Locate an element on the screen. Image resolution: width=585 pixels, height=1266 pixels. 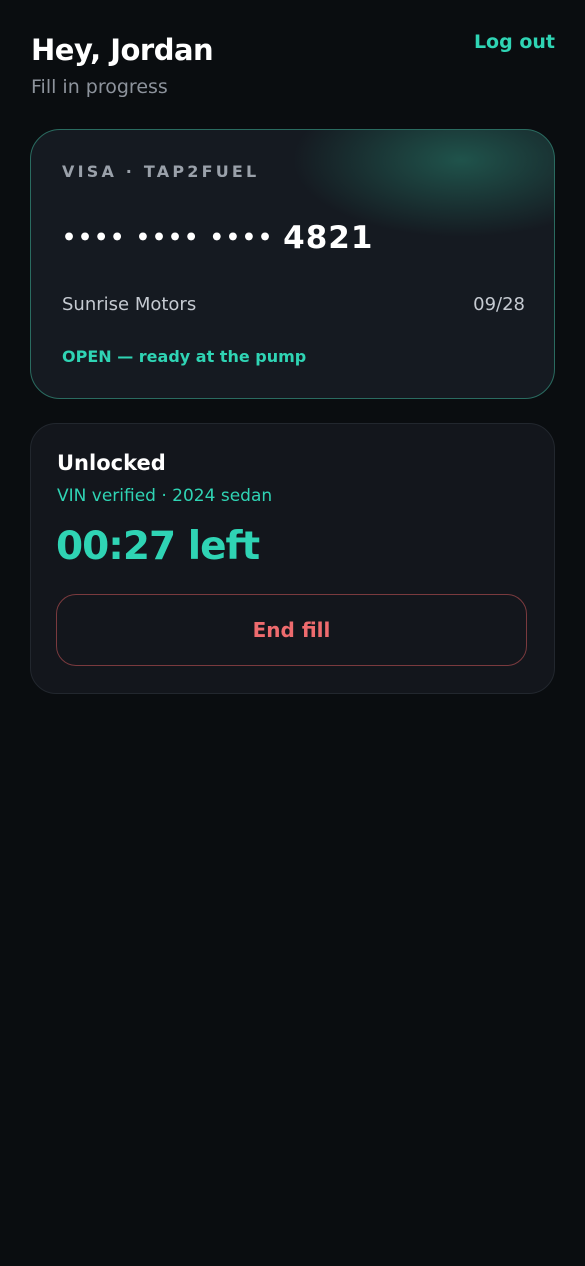
greeting-subtitle: Fill in progress is located at coordinates (99, 87).